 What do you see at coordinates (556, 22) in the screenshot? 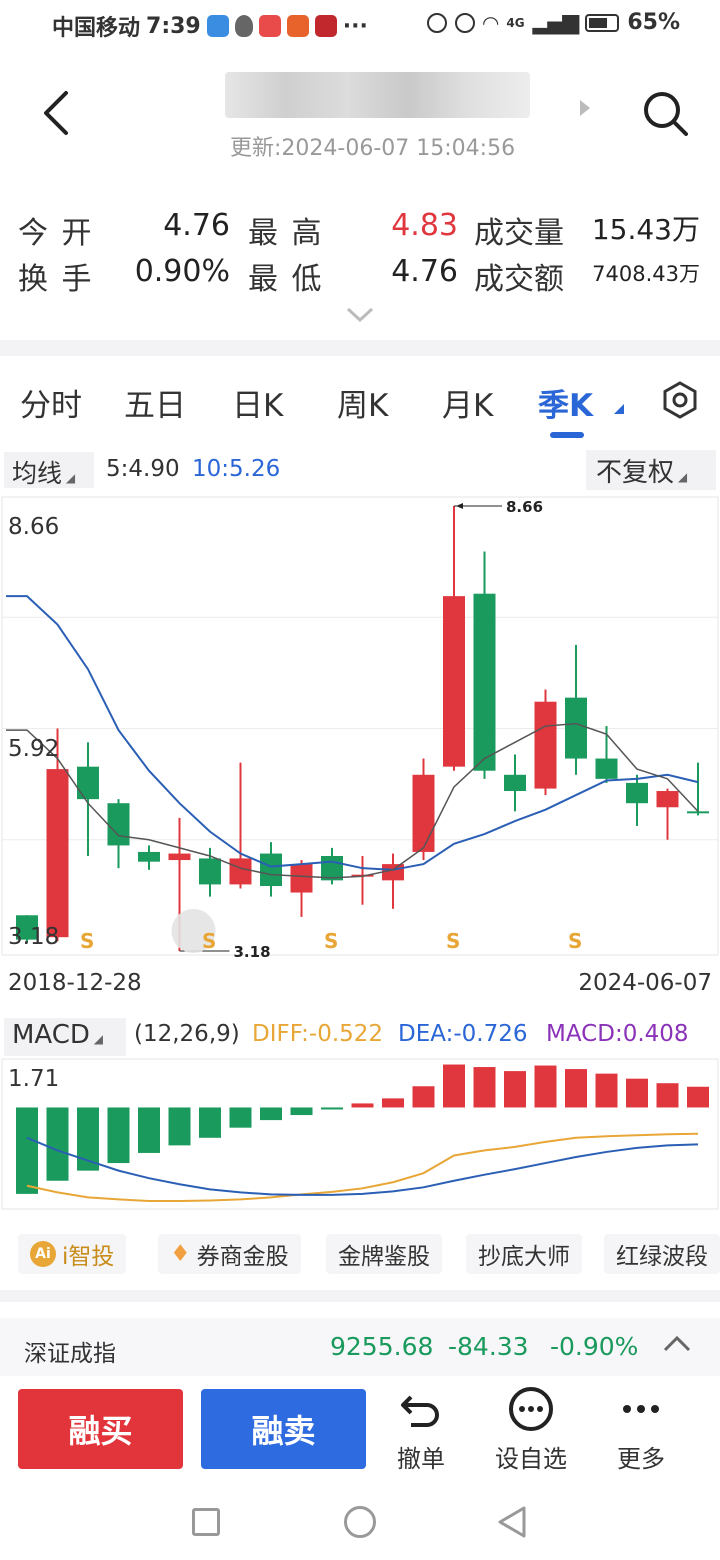
I see `signal-icon: ▂▄▆` at bounding box center [556, 22].